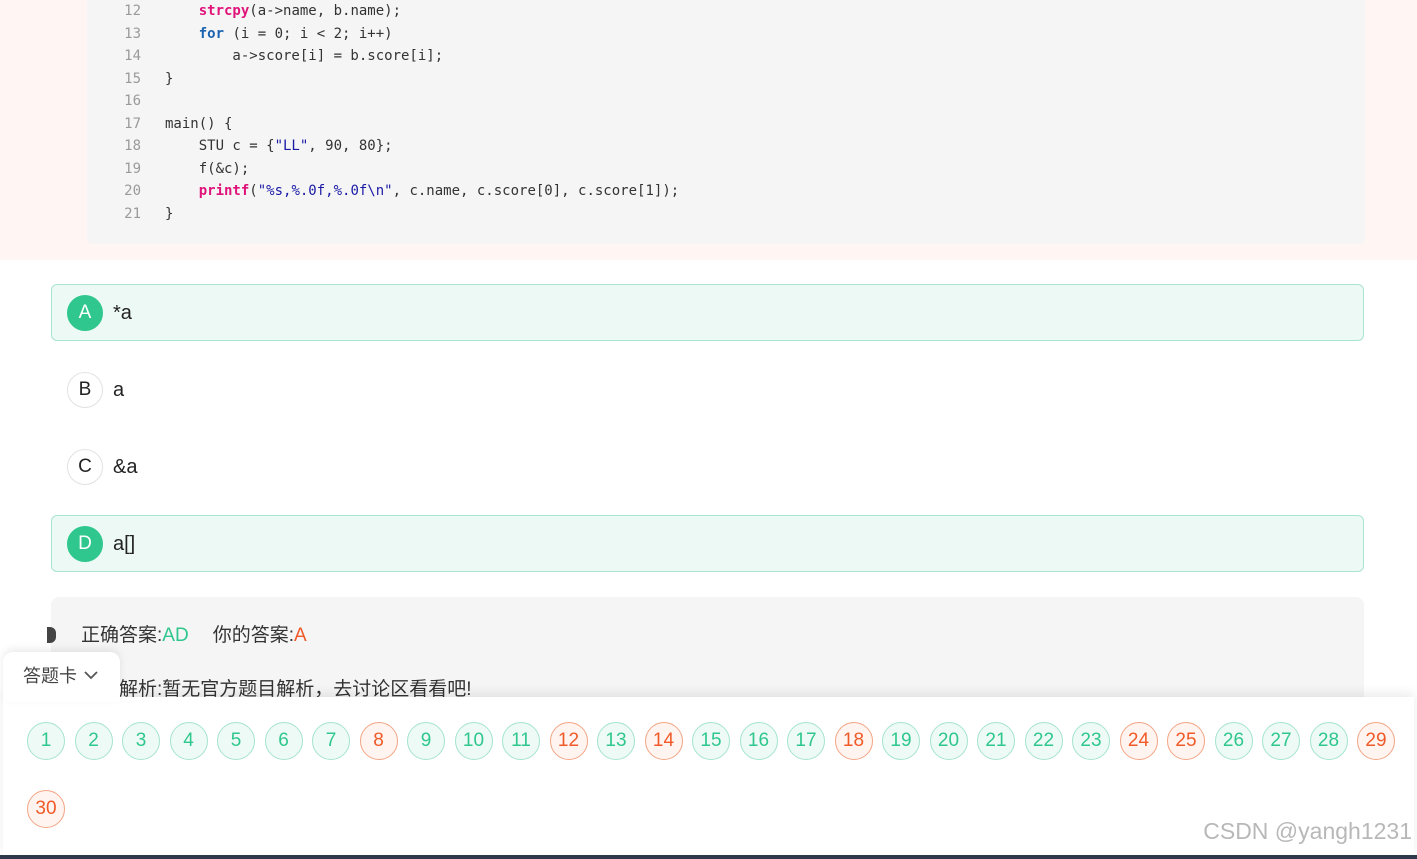  I want to click on question-number-button: 17, so click(806, 741).